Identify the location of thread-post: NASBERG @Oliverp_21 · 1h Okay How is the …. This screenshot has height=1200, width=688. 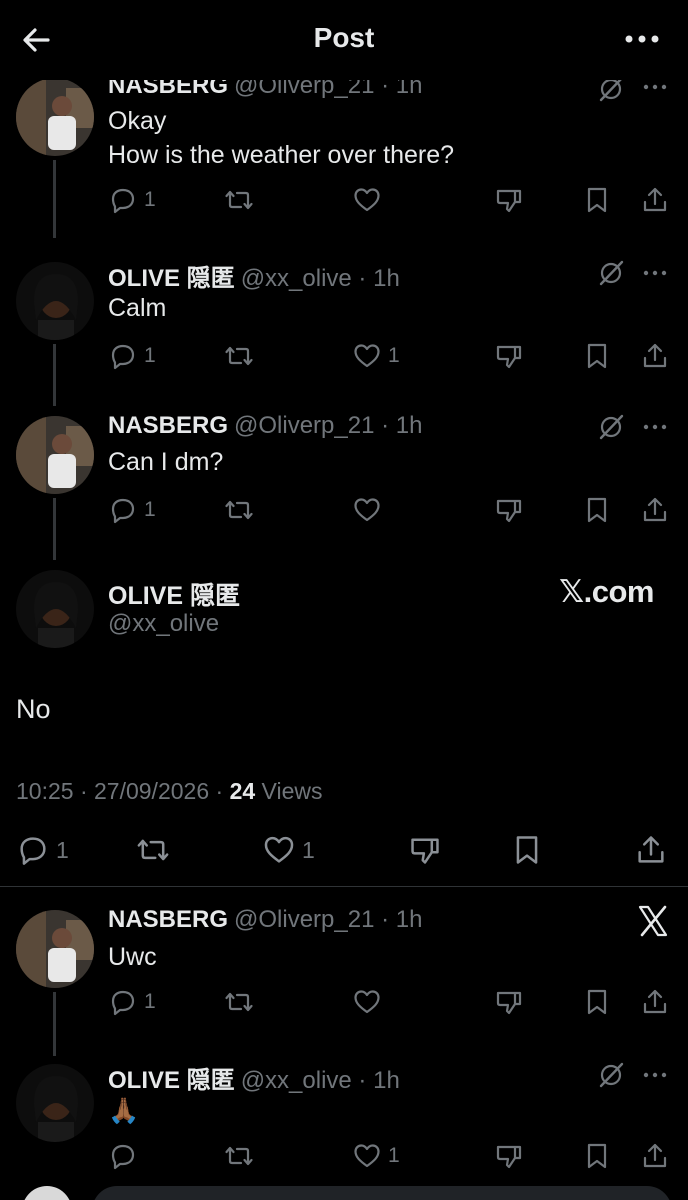
(344, 155).